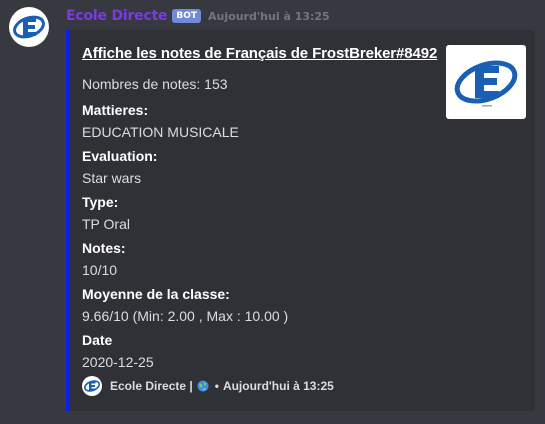 This screenshot has height=424, width=545. I want to click on embed-field-type: Type: TP Oral, so click(106, 213).